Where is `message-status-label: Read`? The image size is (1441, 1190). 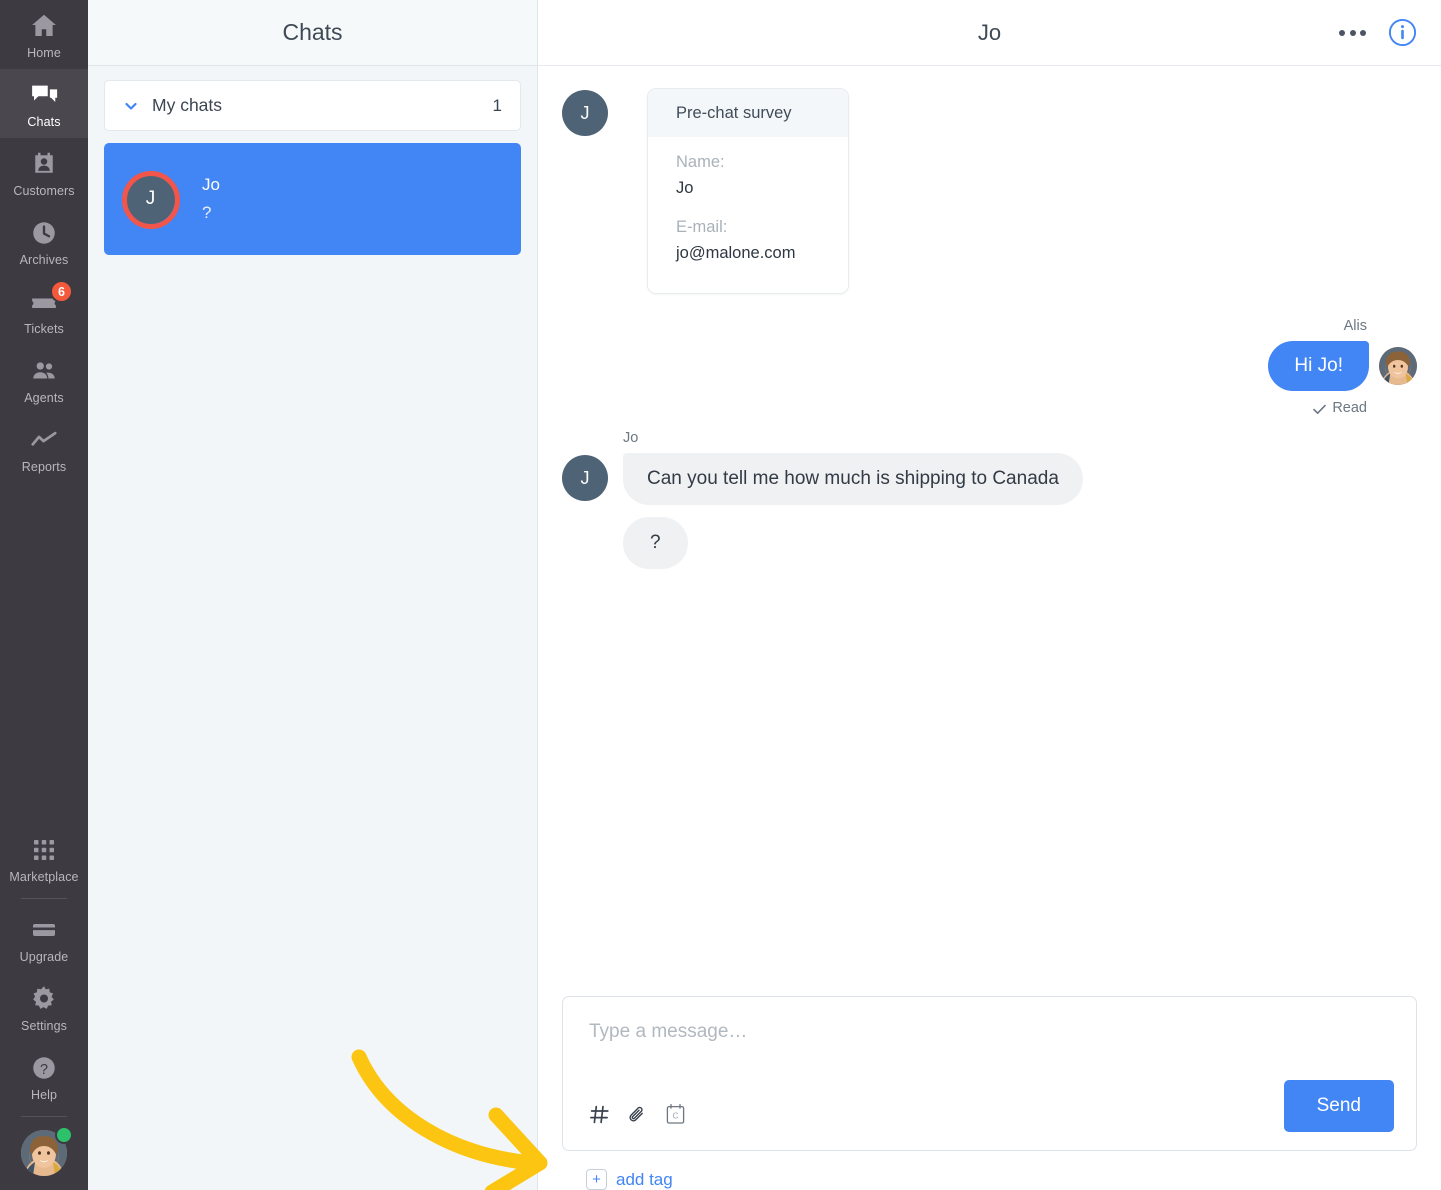
message-status-label: Read is located at coordinates (1349, 408).